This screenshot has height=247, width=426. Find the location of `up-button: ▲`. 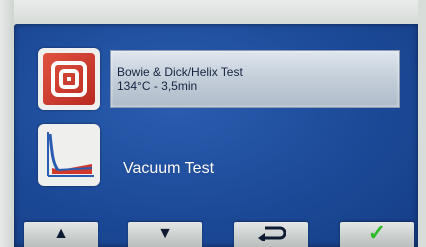

up-button: ▲ is located at coordinates (61, 234).